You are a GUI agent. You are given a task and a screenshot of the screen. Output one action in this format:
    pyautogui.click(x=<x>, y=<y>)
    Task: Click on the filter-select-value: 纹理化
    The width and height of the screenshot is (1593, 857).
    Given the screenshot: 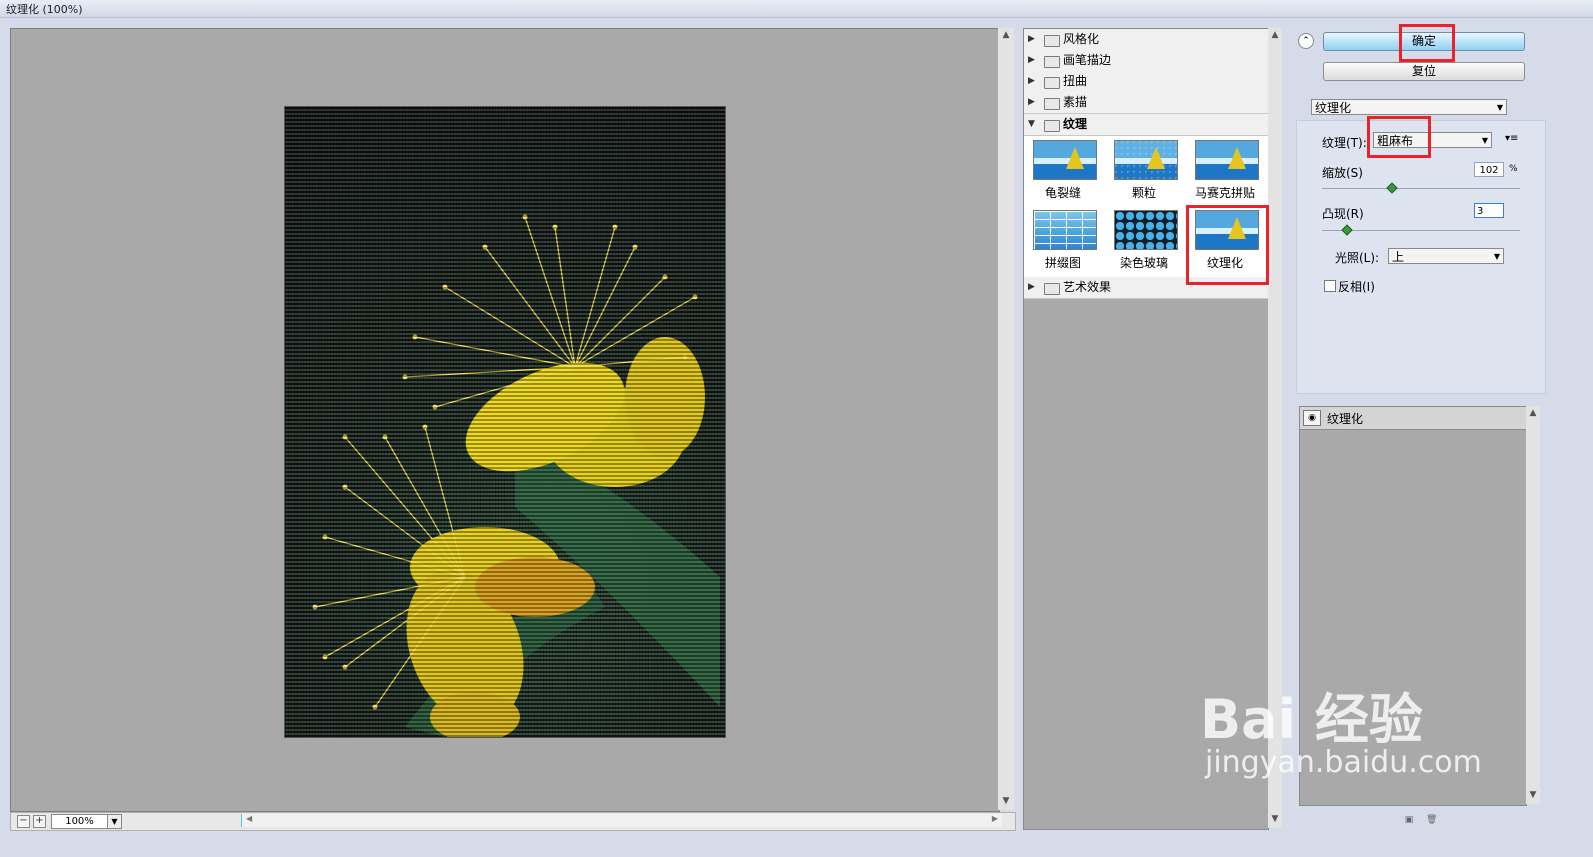 What is the action you would take?
    pyautogui.click(x=1333, y=108)
    